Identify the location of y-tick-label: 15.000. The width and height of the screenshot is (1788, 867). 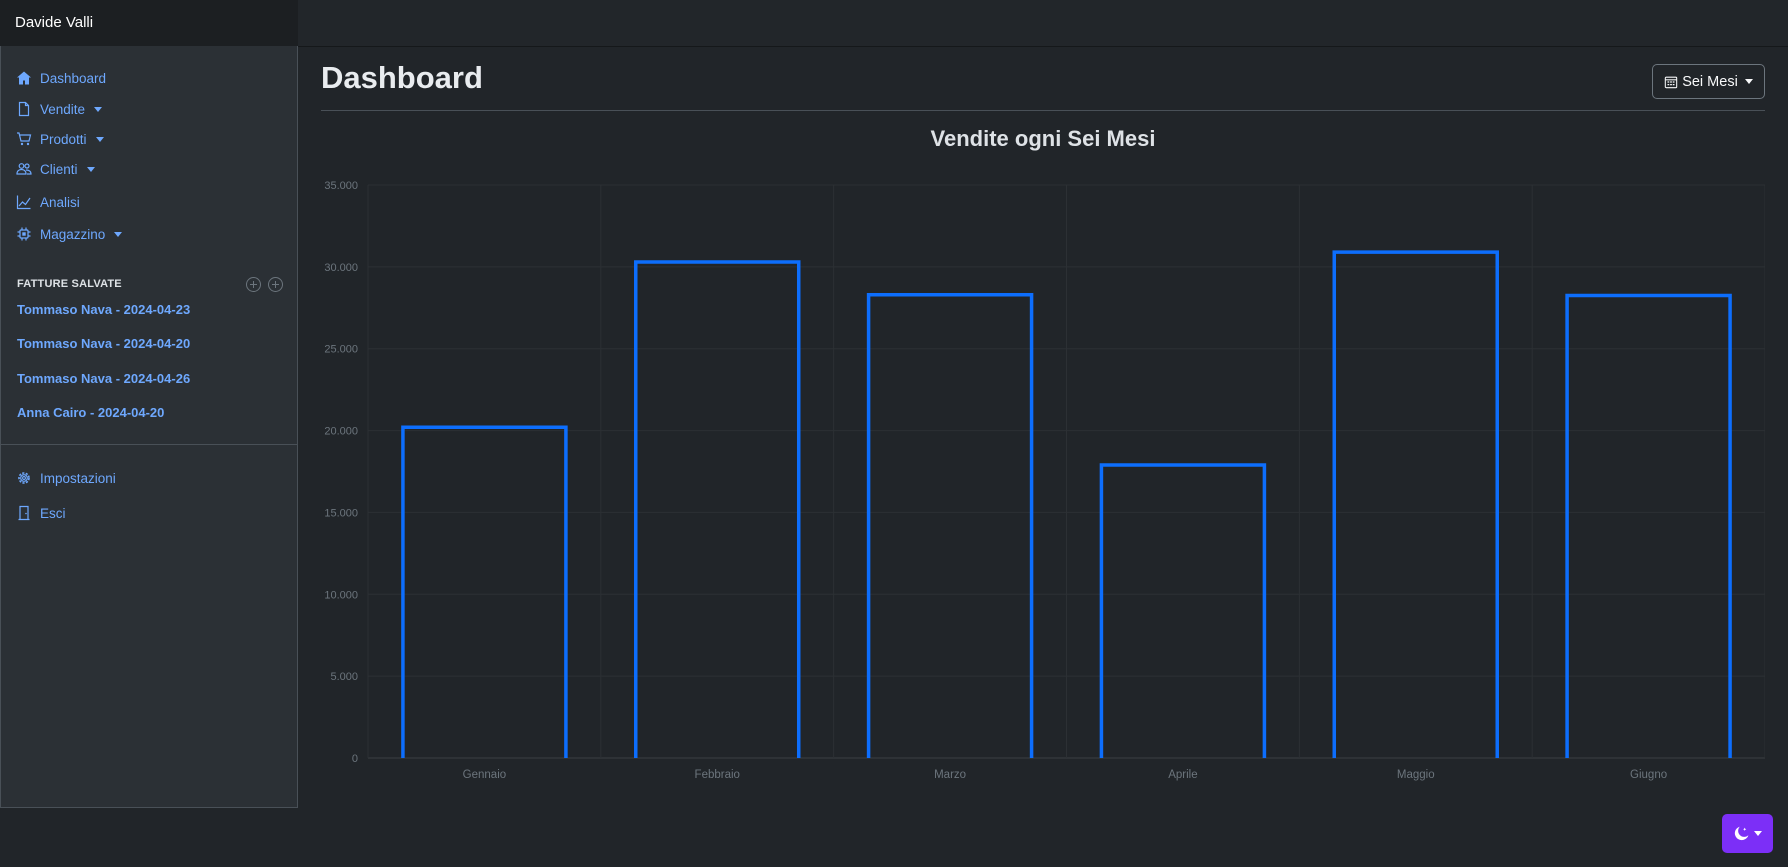
(341, 513).